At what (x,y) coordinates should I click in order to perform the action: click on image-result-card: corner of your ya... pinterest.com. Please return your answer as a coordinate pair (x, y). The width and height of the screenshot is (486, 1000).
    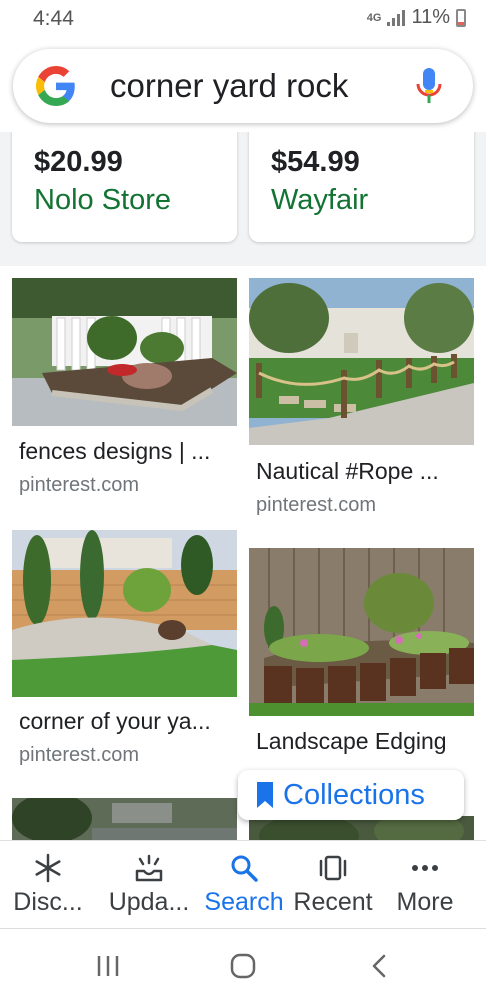
    Looking at the image, I should click on (124, 652).